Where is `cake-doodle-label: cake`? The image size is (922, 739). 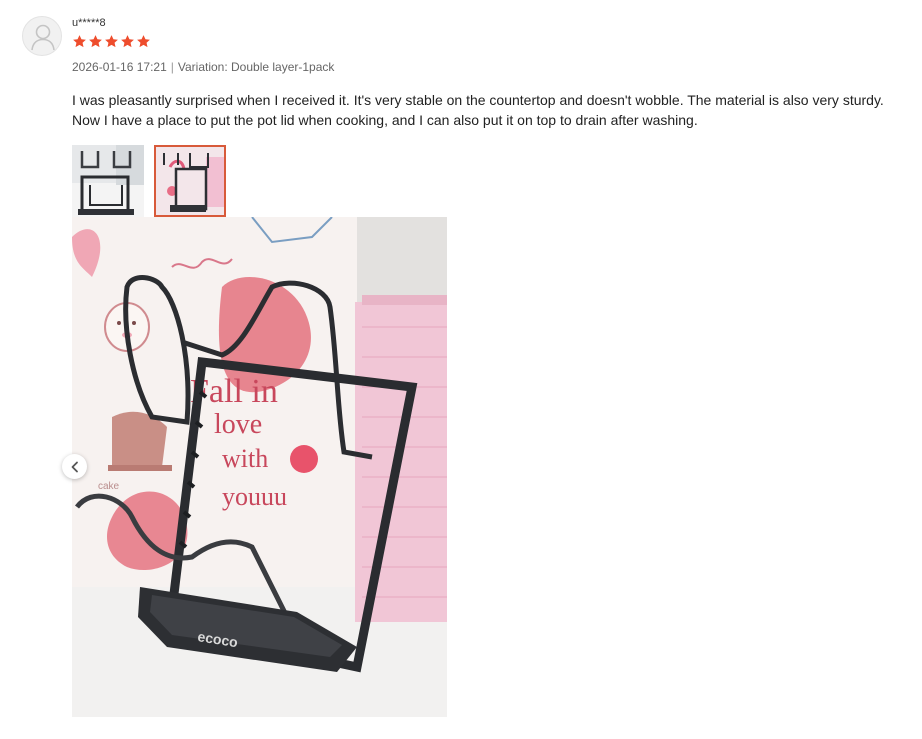 cake-doodle-label: cake is located at coordinates (109, 486).